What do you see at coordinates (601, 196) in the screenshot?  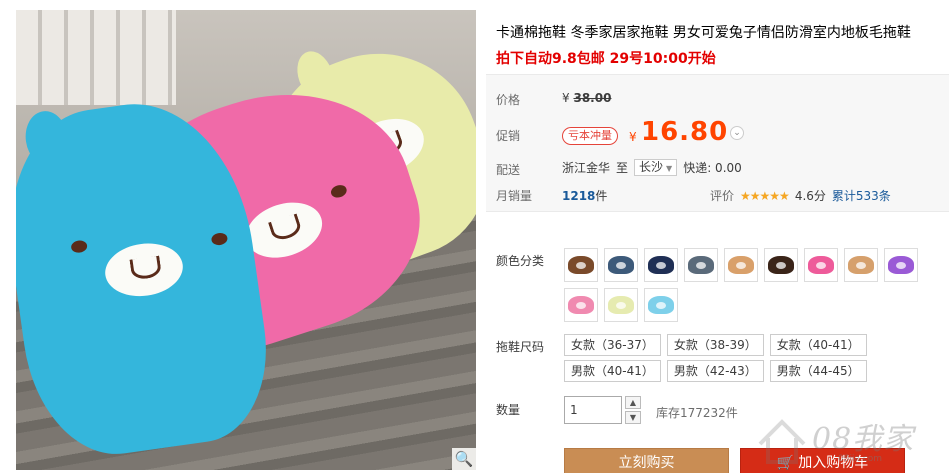 I see `monthly-sales-unit: 件` at bounding box center [601, 196].